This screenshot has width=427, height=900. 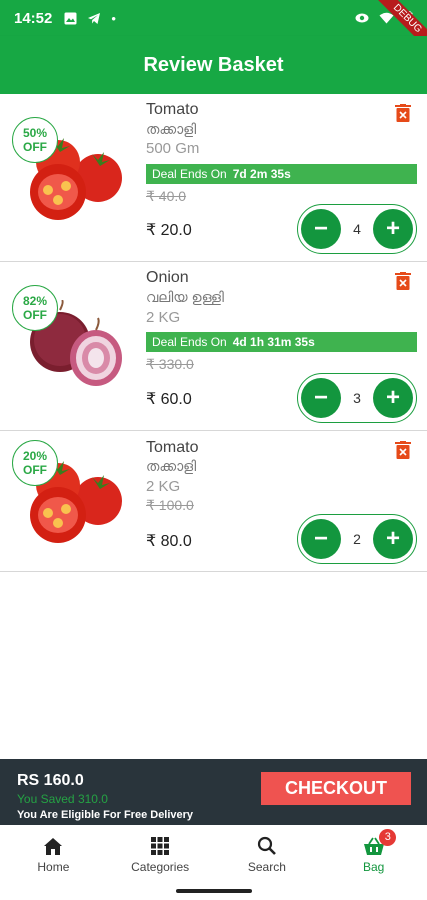 I want to click on image-icon, so click(x=70, y=18).